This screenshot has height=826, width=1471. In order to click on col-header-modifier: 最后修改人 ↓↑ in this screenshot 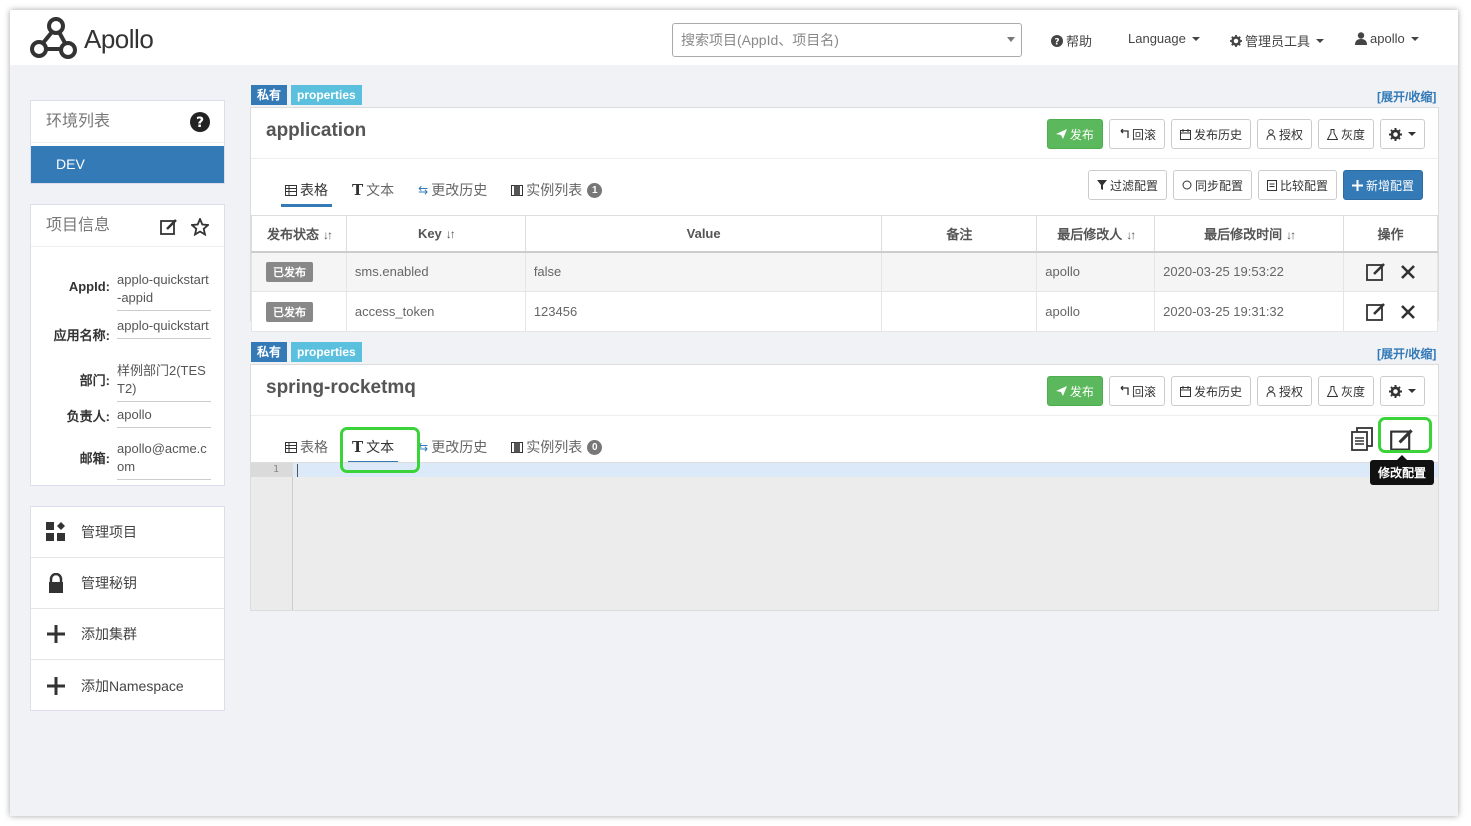, I will do `click(1096, 234)`.